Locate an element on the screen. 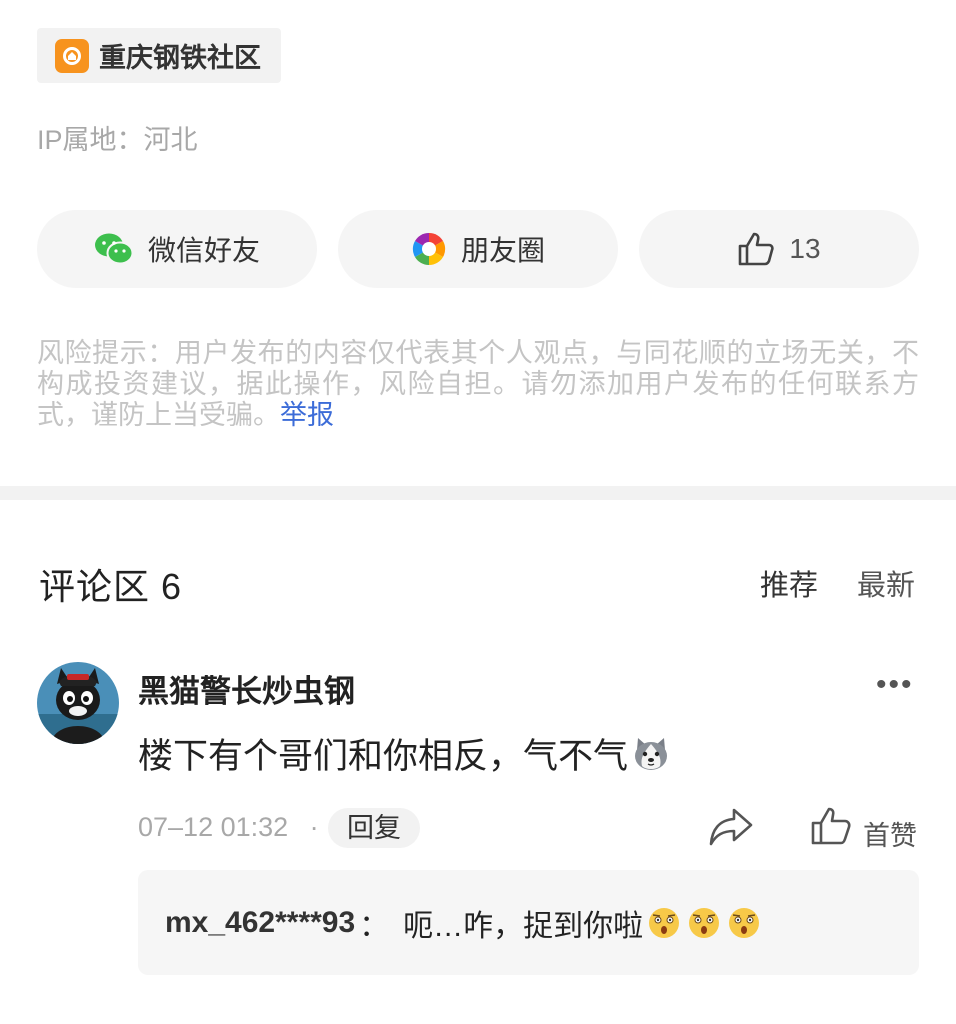 The height and width of the screenshot is (1024, 956). comment-username: 黑猫警长炒虫钢 is located at coordinates (246, 688).